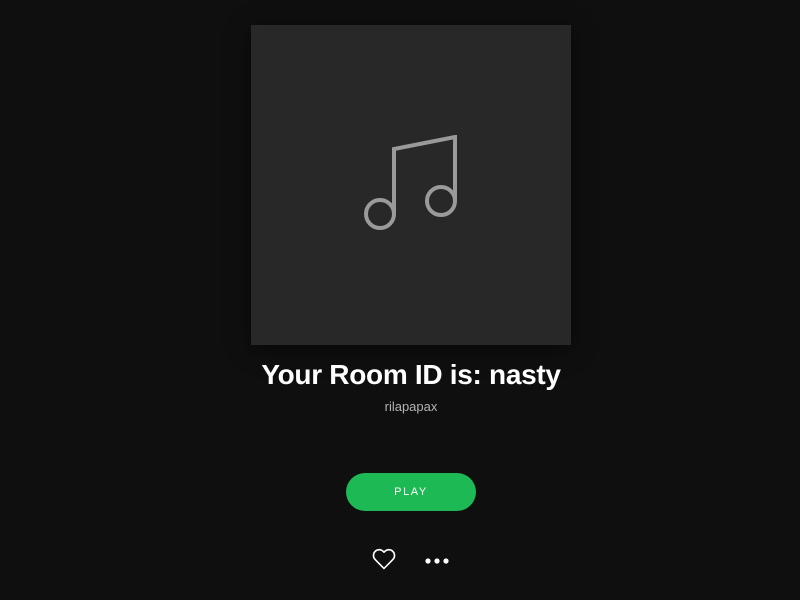 The width and height of the screenshot is (800, 600). What do you see at coordinates (411, 492) in the screenshot?
I see `play-button: PLAY` at bounding box center [411, 492].